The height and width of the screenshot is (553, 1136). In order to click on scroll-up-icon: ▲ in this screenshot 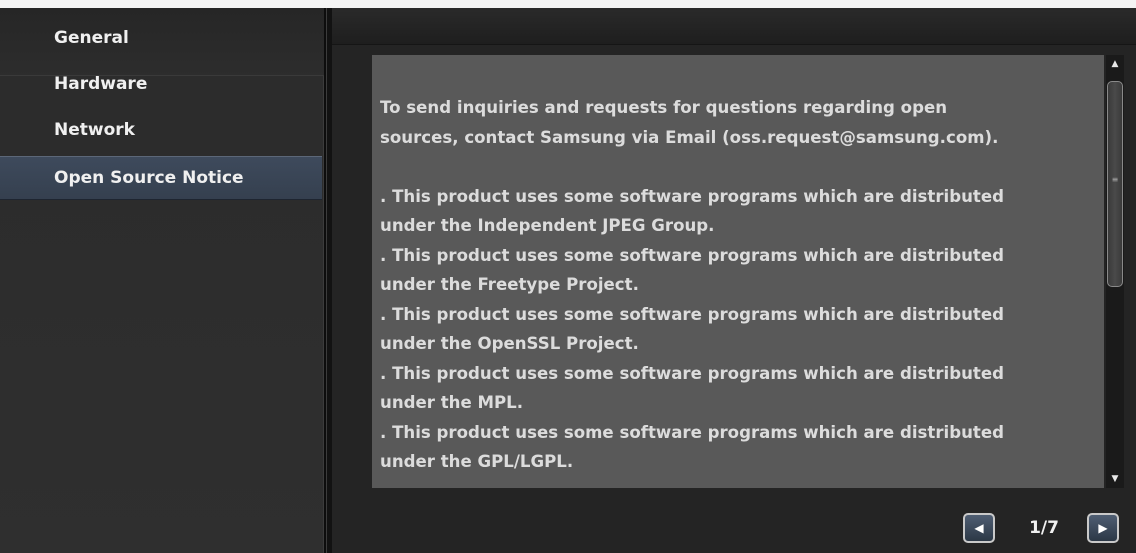, I will do `click(1115, 64)`.